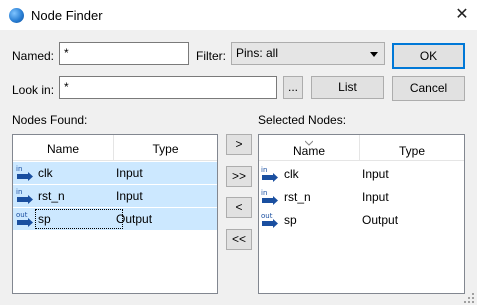  Describe the element at coordinates (239, 239) in the screenshot. I see `move-all-left-button: <<` at that location.